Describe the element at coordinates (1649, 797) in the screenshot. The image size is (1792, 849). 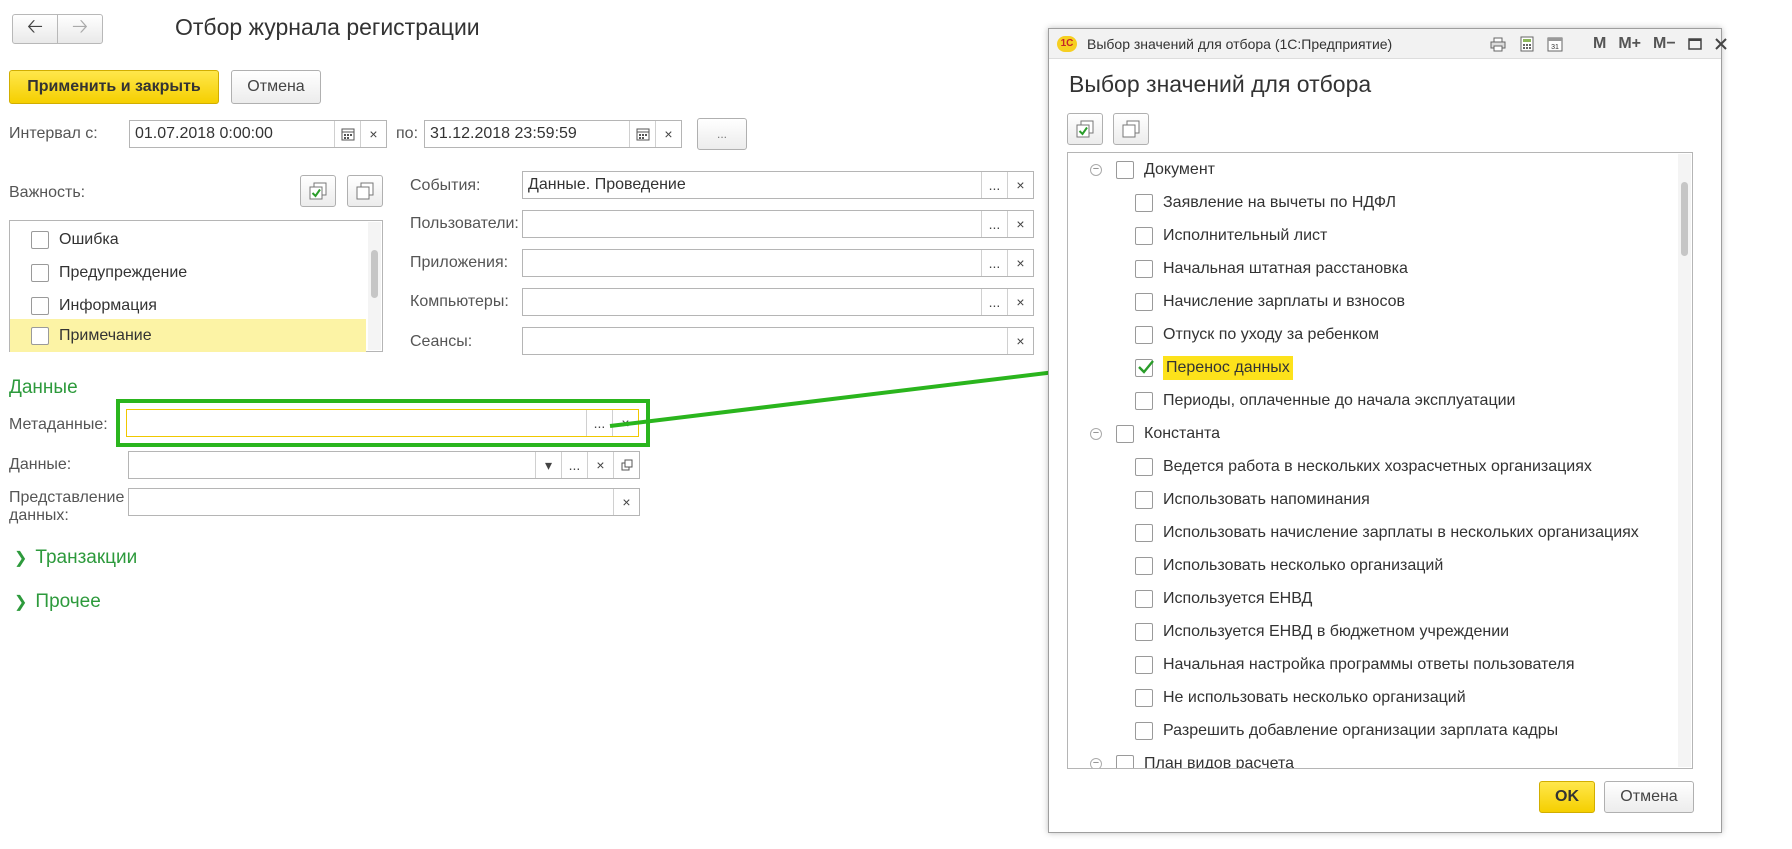
I see `dialog-cancel-button: Отмена` at that location.